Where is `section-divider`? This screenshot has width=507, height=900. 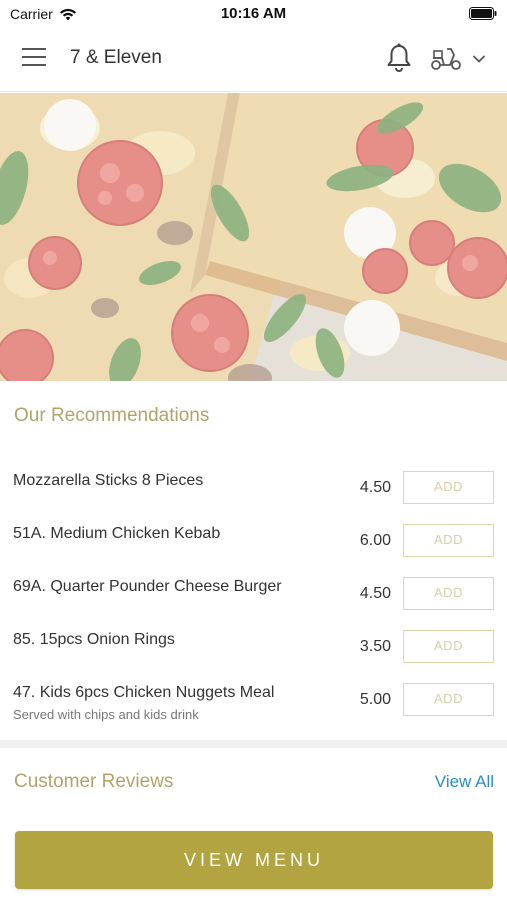
section-divider is located at coordinates (253, 744).